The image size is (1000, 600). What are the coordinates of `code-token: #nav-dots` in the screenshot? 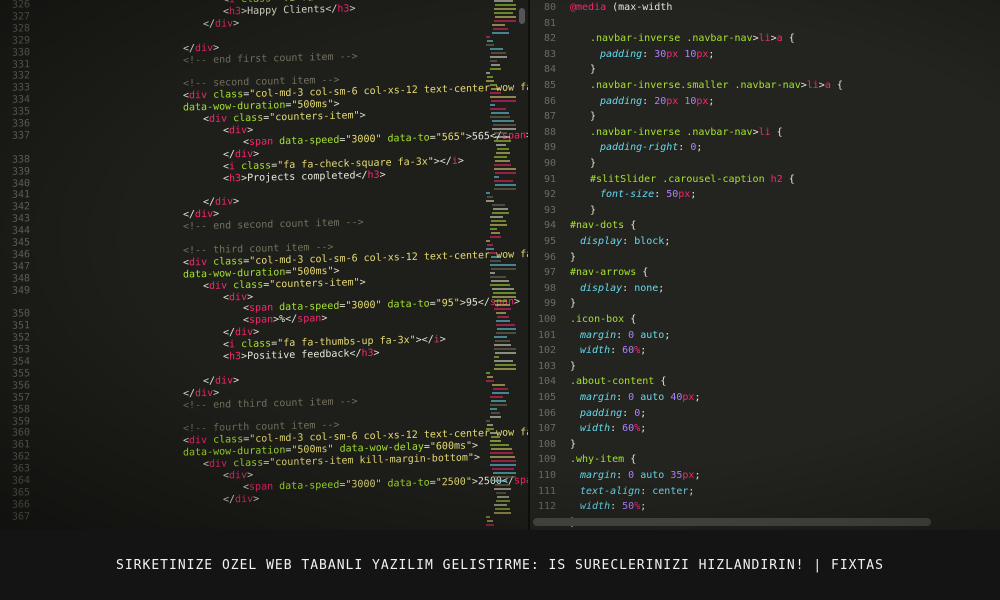 It's located at (597, 226).